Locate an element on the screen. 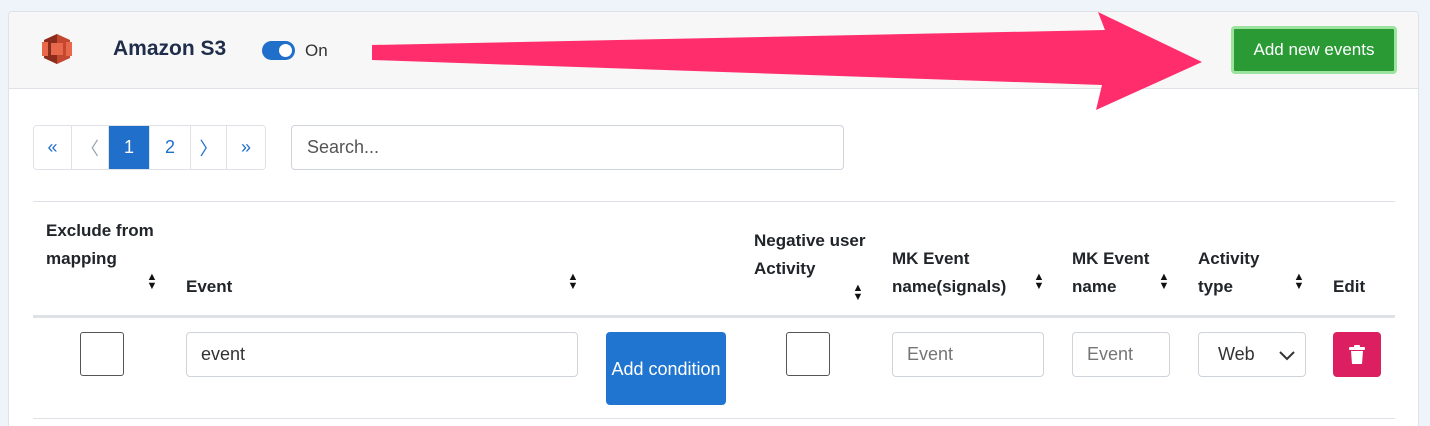 This screenshot has height=426, width=1430. column-header-activity: Activity type is located at coordinates (1235, 273).